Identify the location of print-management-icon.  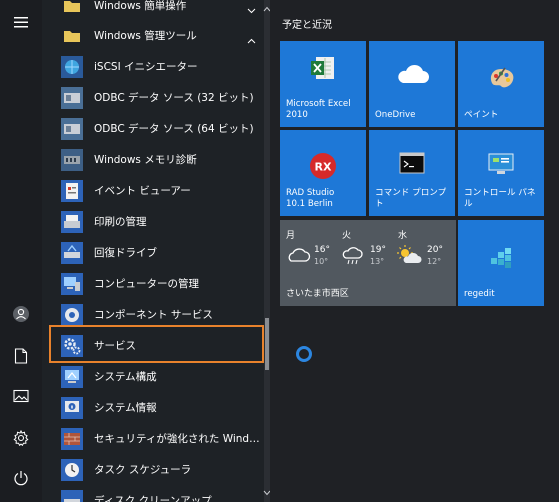
(72, 222).